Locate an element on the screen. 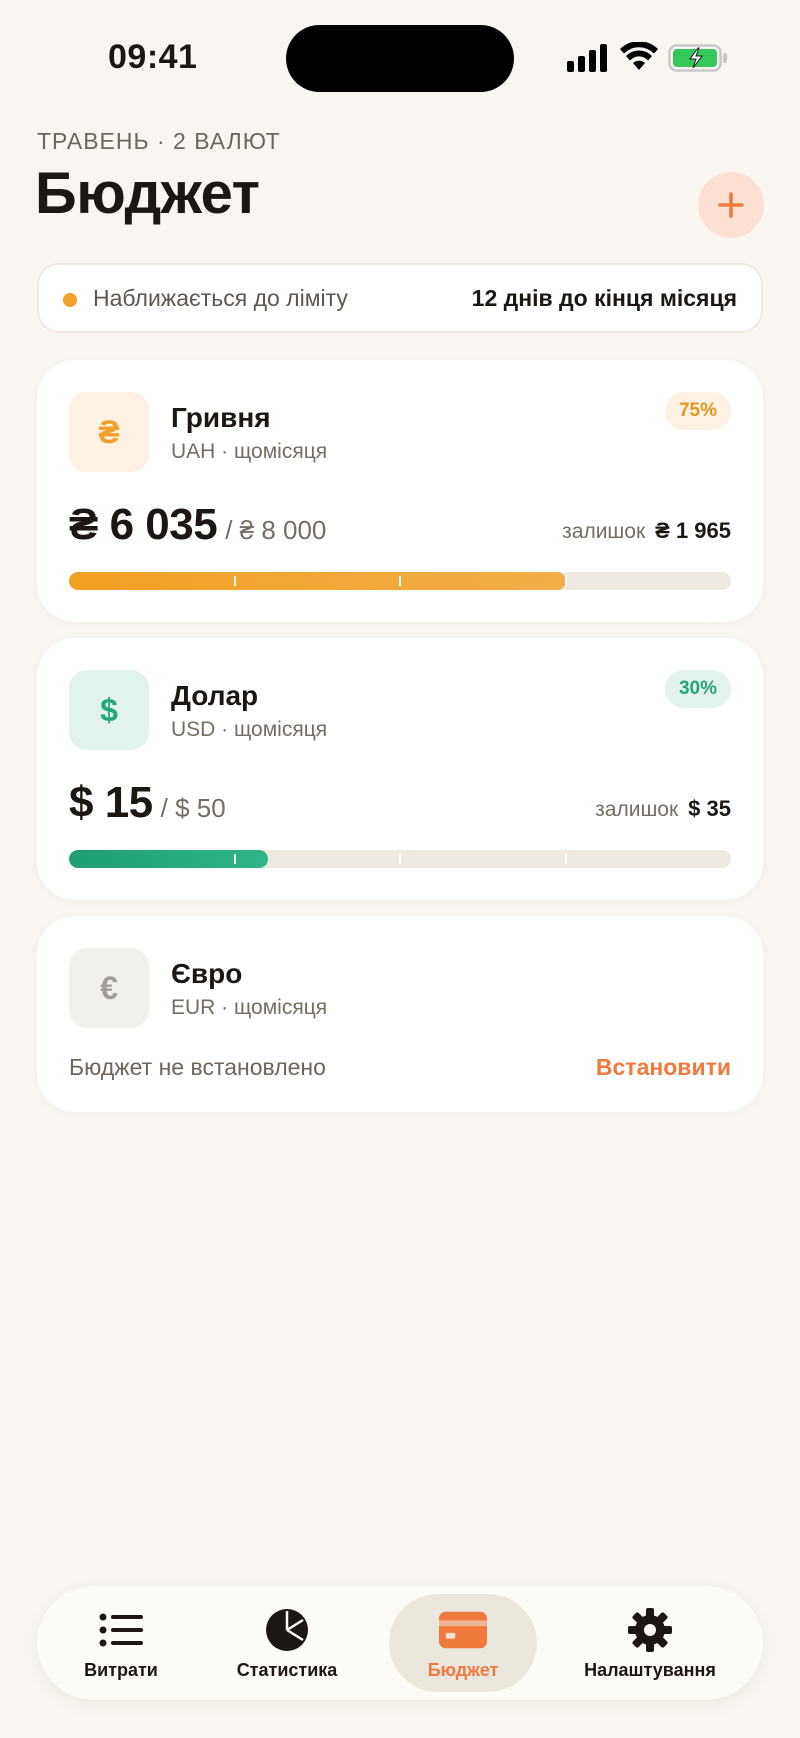  amount-row: ₴ 6 035 / ₴ 8 000 is located at coordinates (197, 525).